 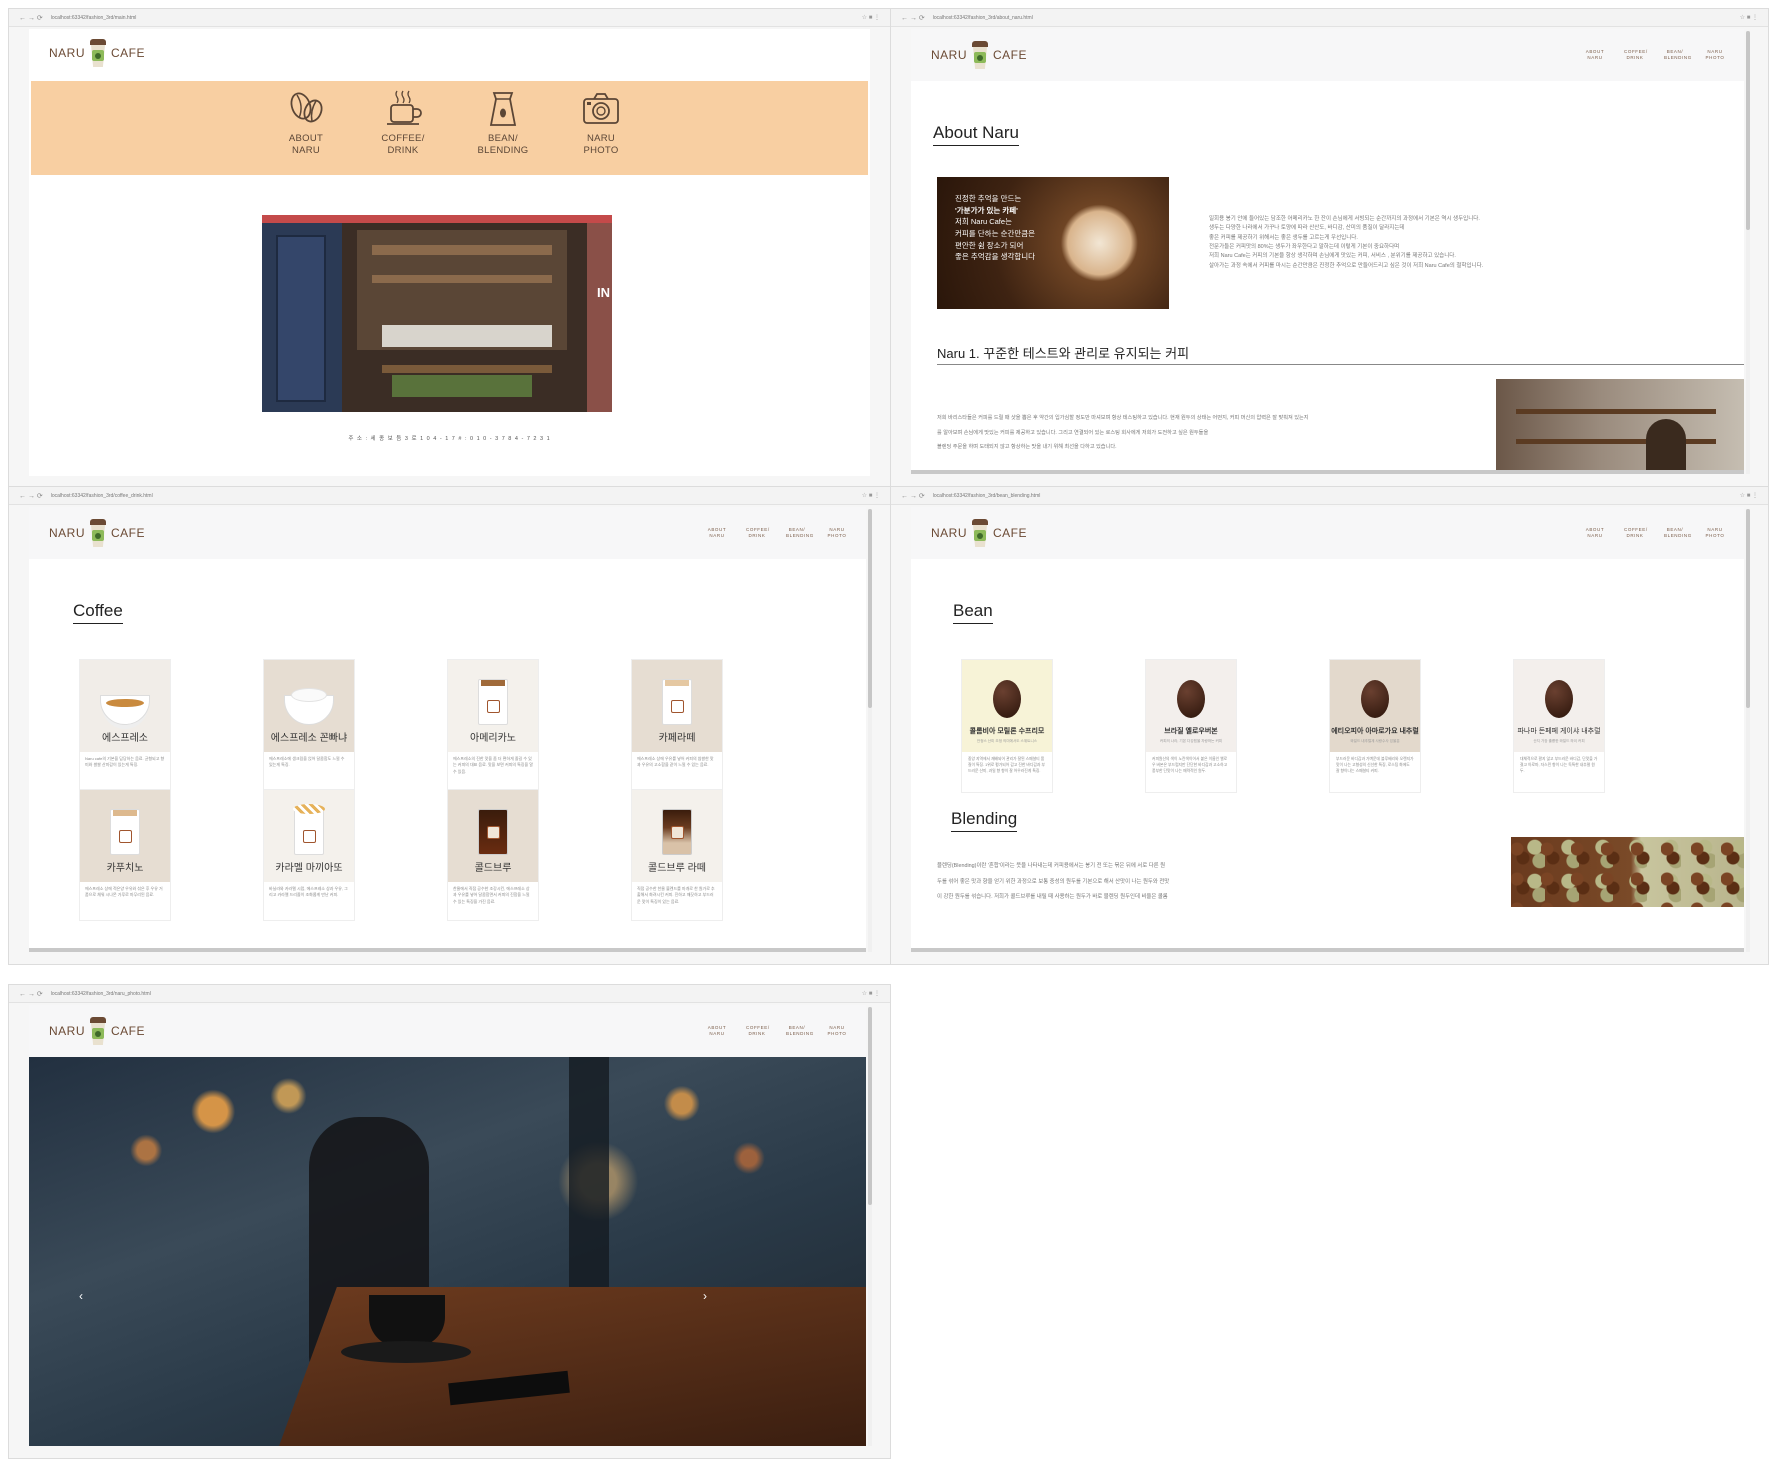 I want to click on coffee-beans-photo, so click(x=1627, y=872).